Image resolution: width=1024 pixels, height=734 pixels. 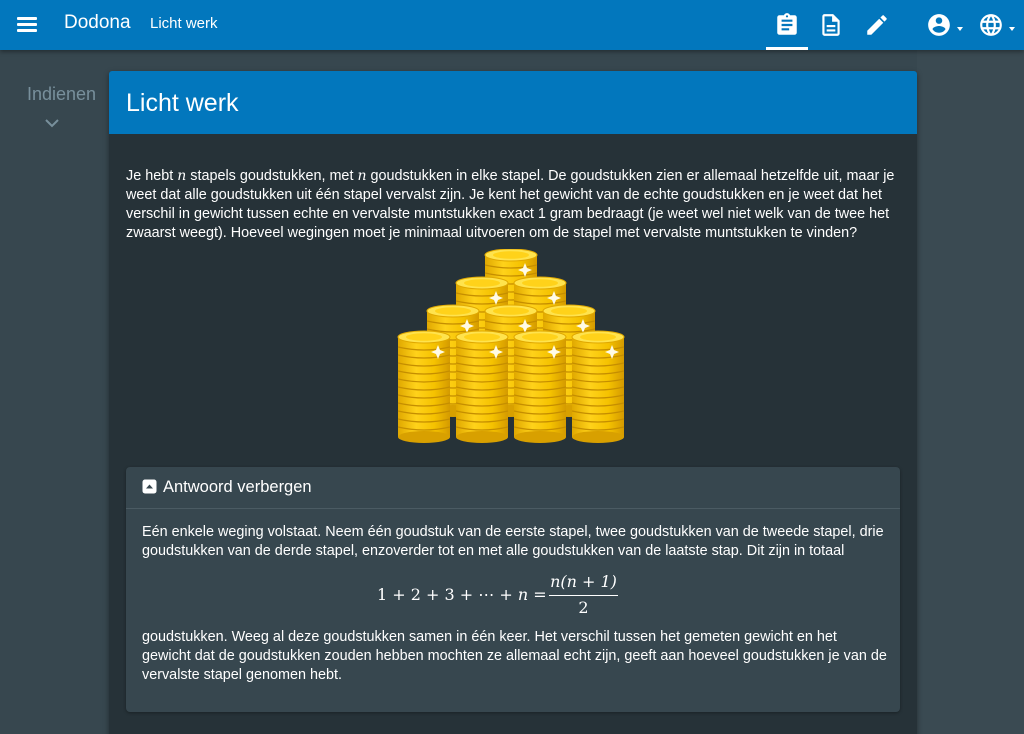 What do you see at coordinates (877, 25) in the screenshot?
I see `pencil-icon` at bounding box center [877, 25].